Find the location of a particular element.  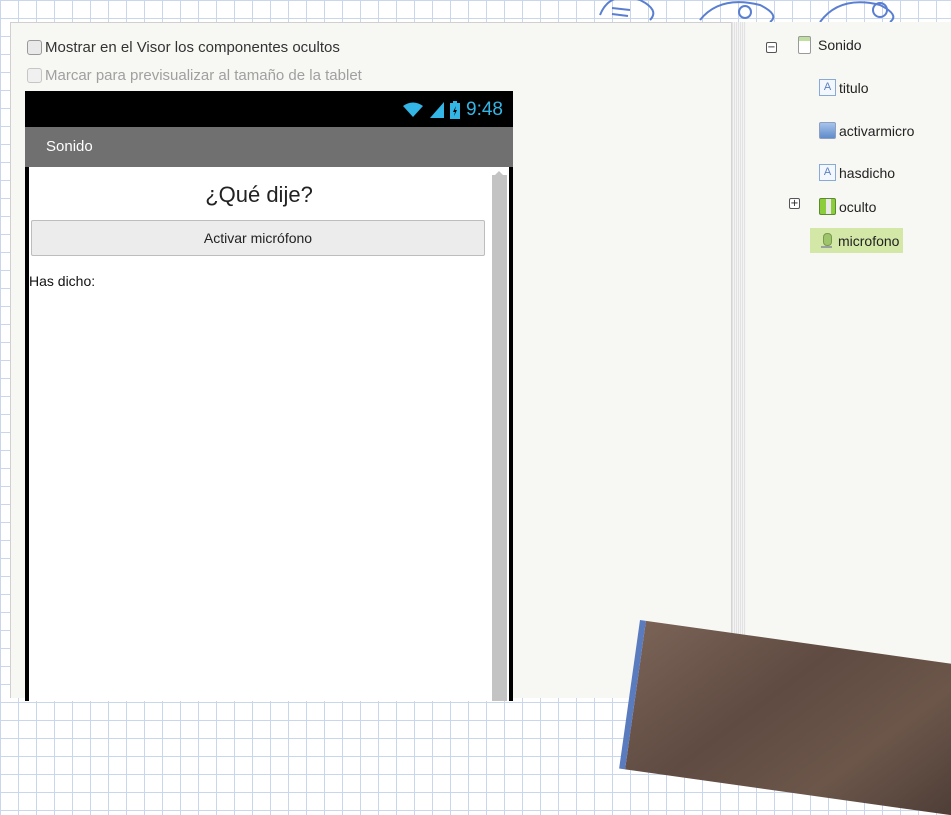

tree-item-label: oculto is located at coordinates (858, 206).